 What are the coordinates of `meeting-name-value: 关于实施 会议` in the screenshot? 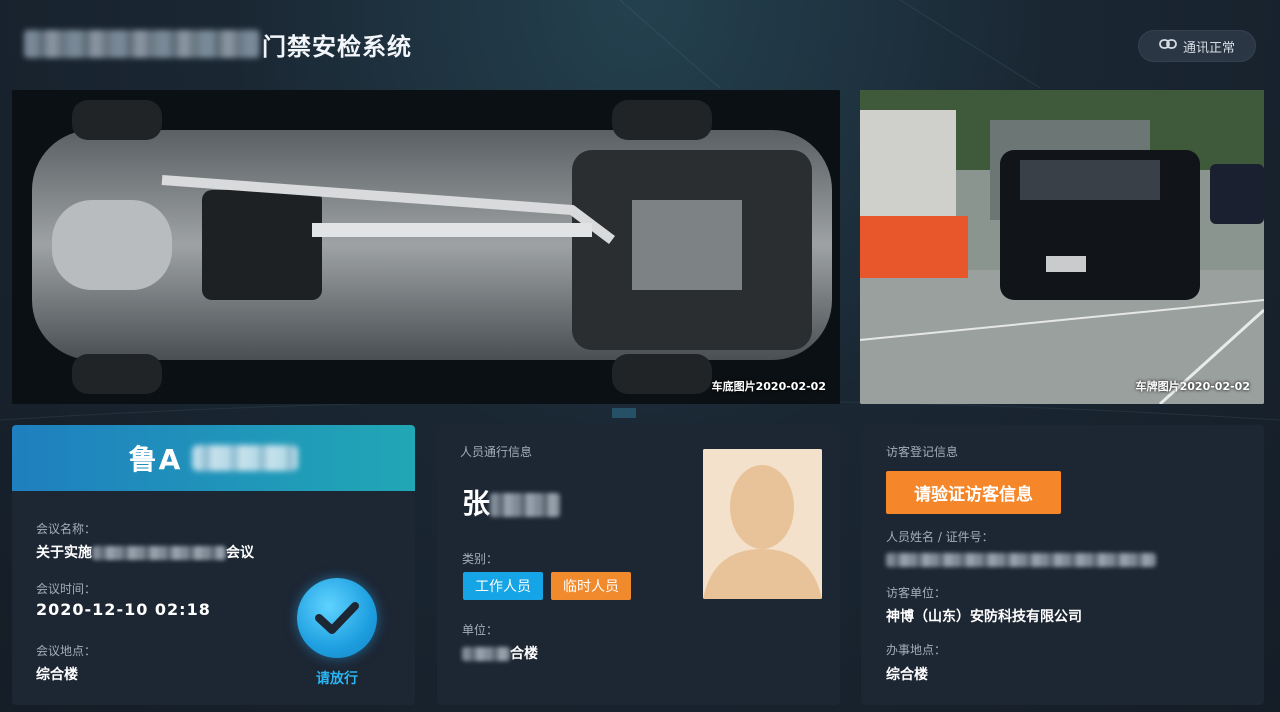 It's located at (145, 552).